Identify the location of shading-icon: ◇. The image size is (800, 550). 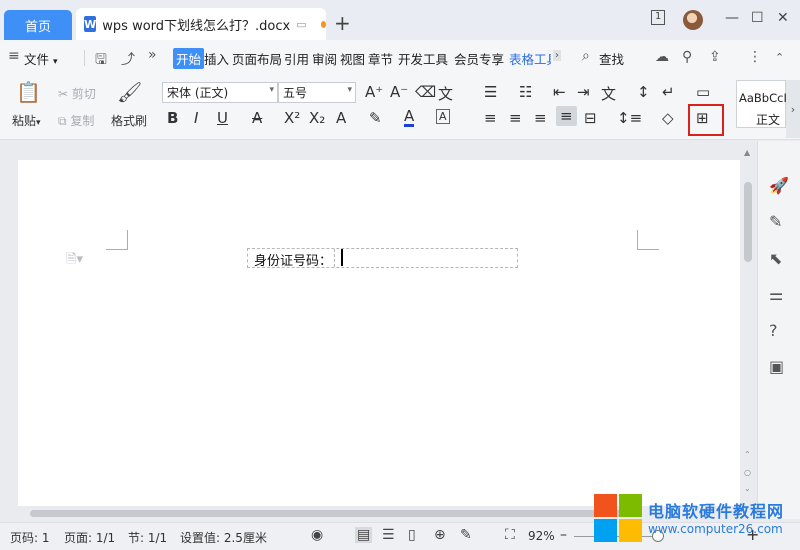
(668, 118).